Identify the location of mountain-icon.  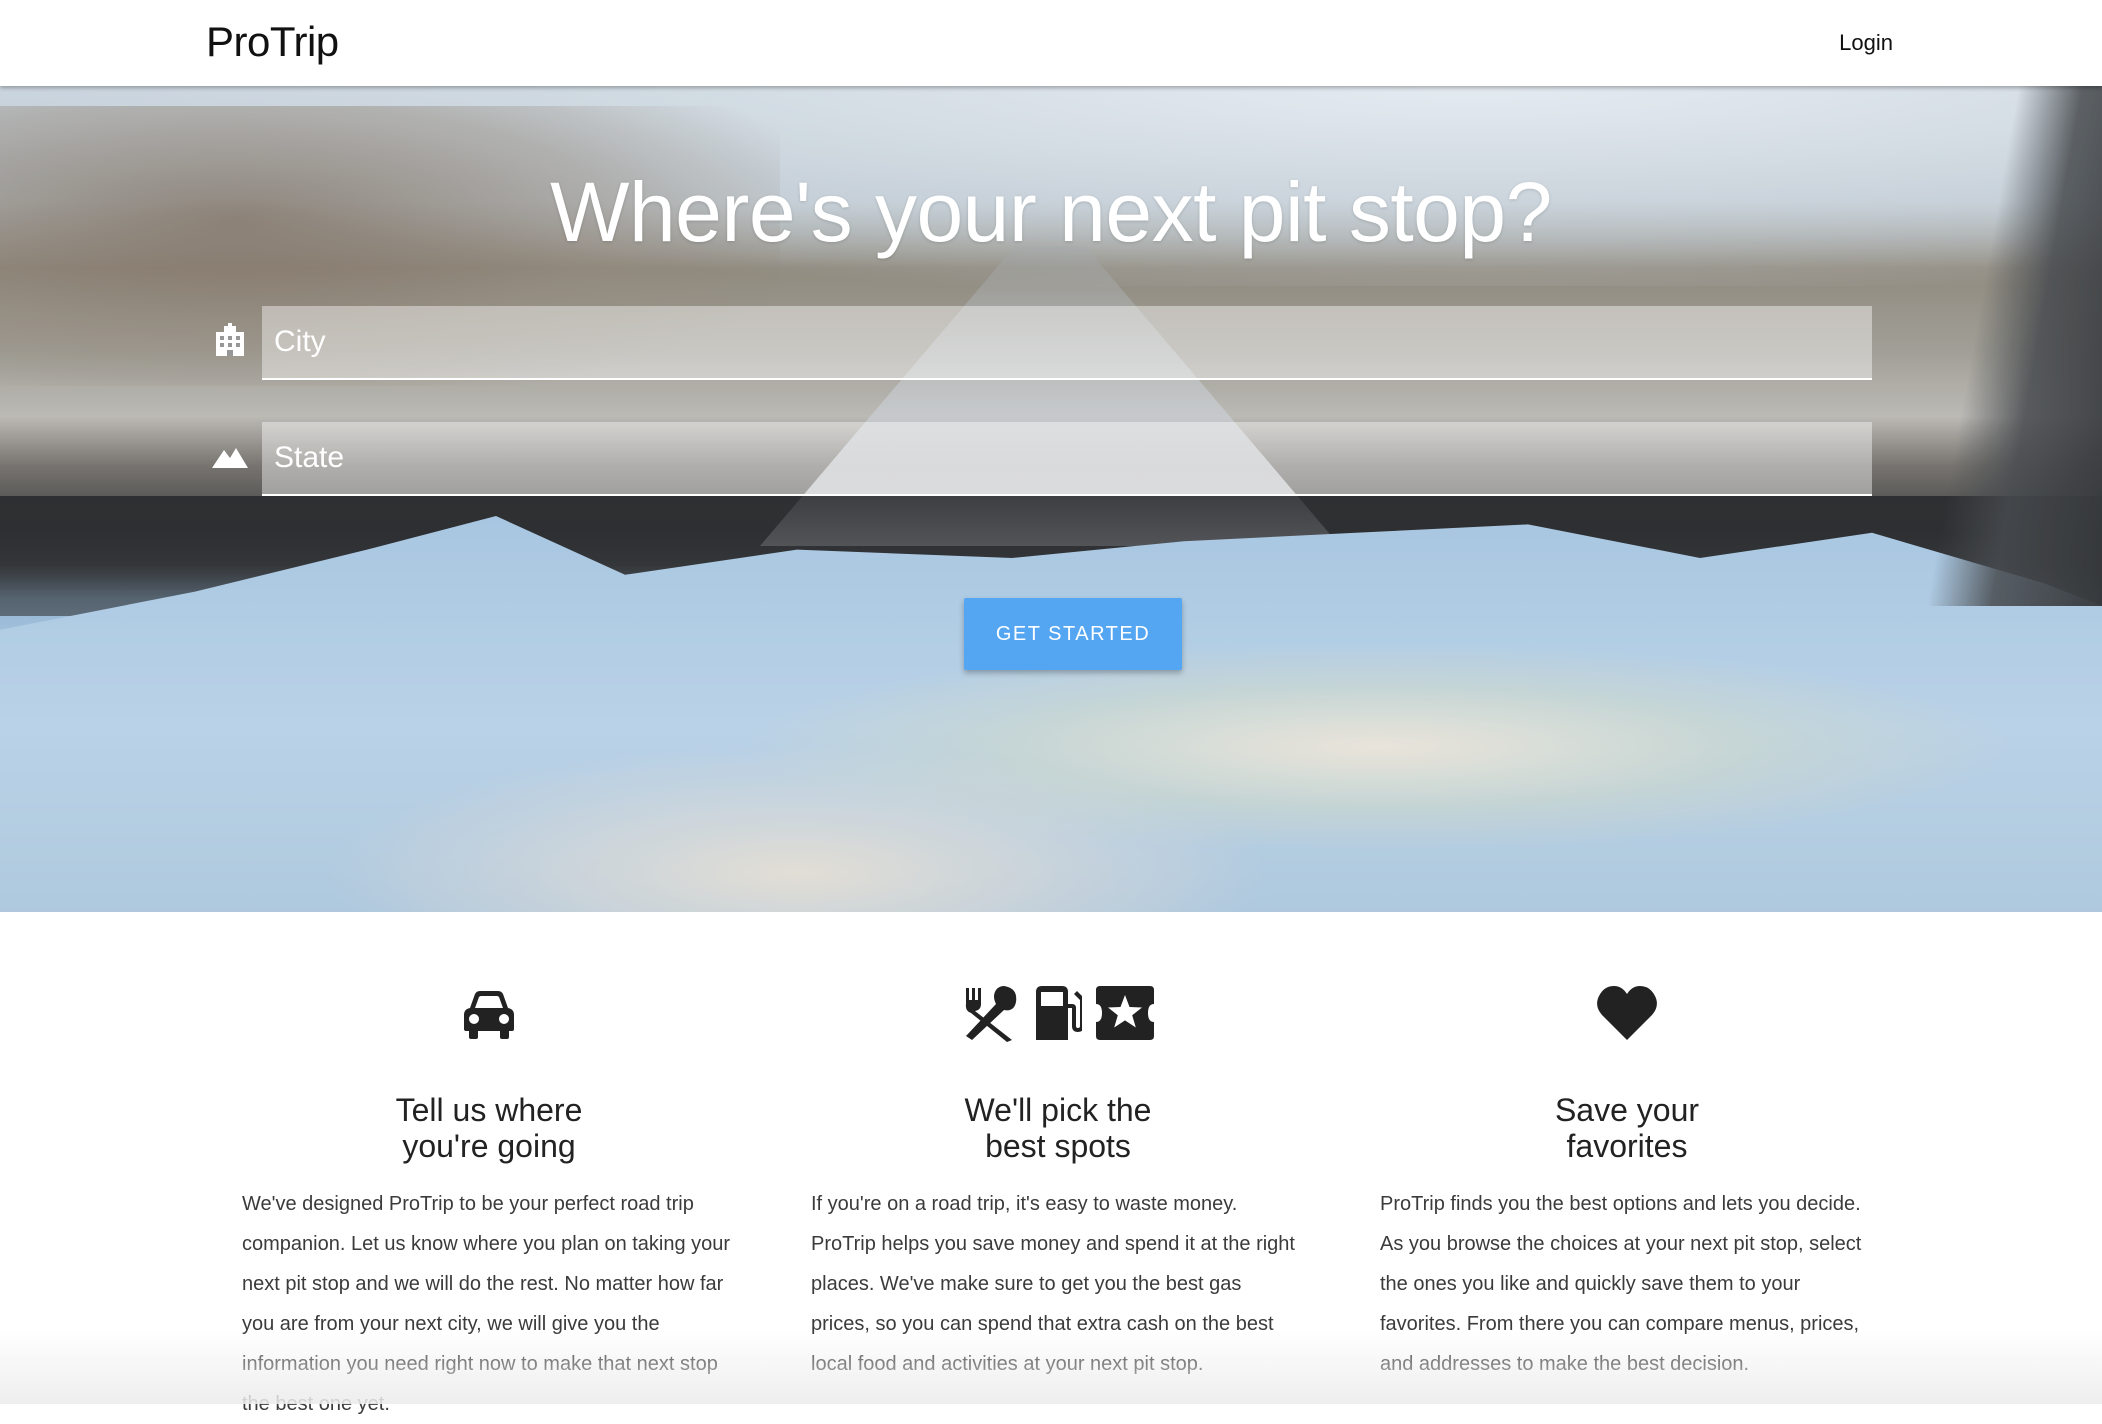
(230, 458).